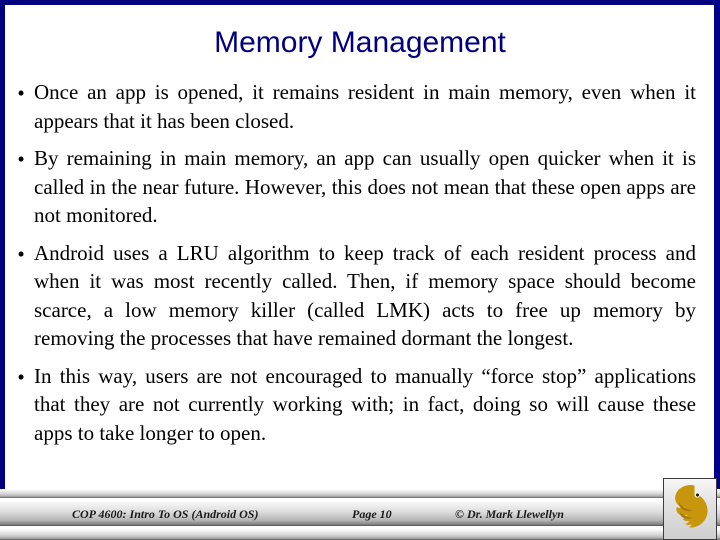 The image size is (720, 540). What do you see at coordinates (372, 514) in the screenshot?
I see `footer-page-number: Page 10` at bounding box center [372, 514].